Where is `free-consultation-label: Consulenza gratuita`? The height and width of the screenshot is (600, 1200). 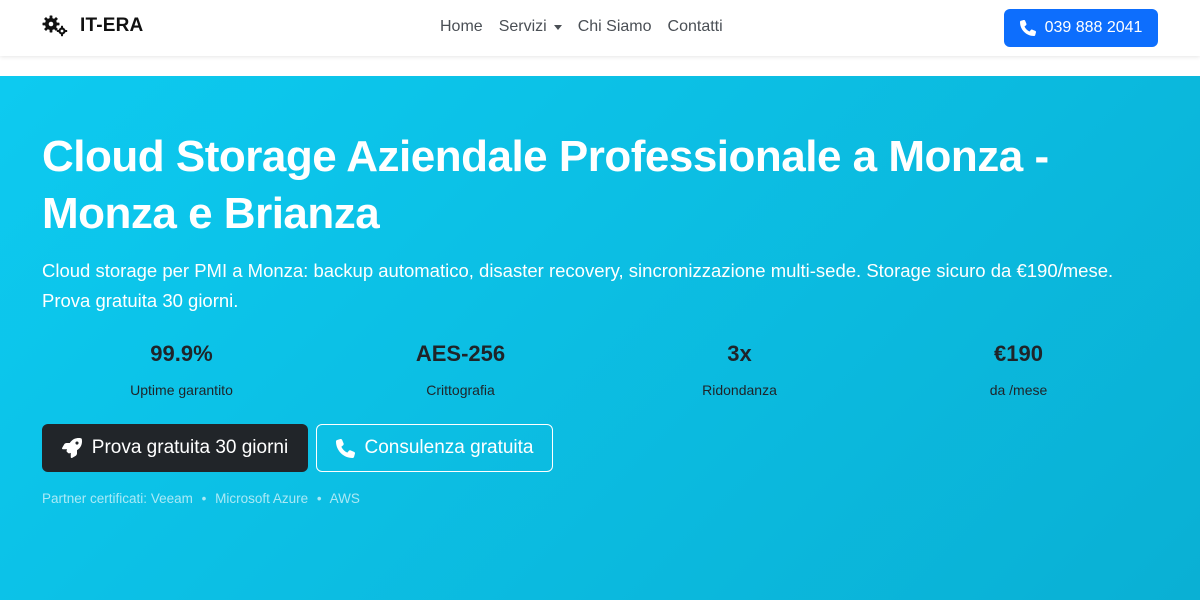
free-consultation-label: Consulenza gratuita is located at coordinates (449, 447).